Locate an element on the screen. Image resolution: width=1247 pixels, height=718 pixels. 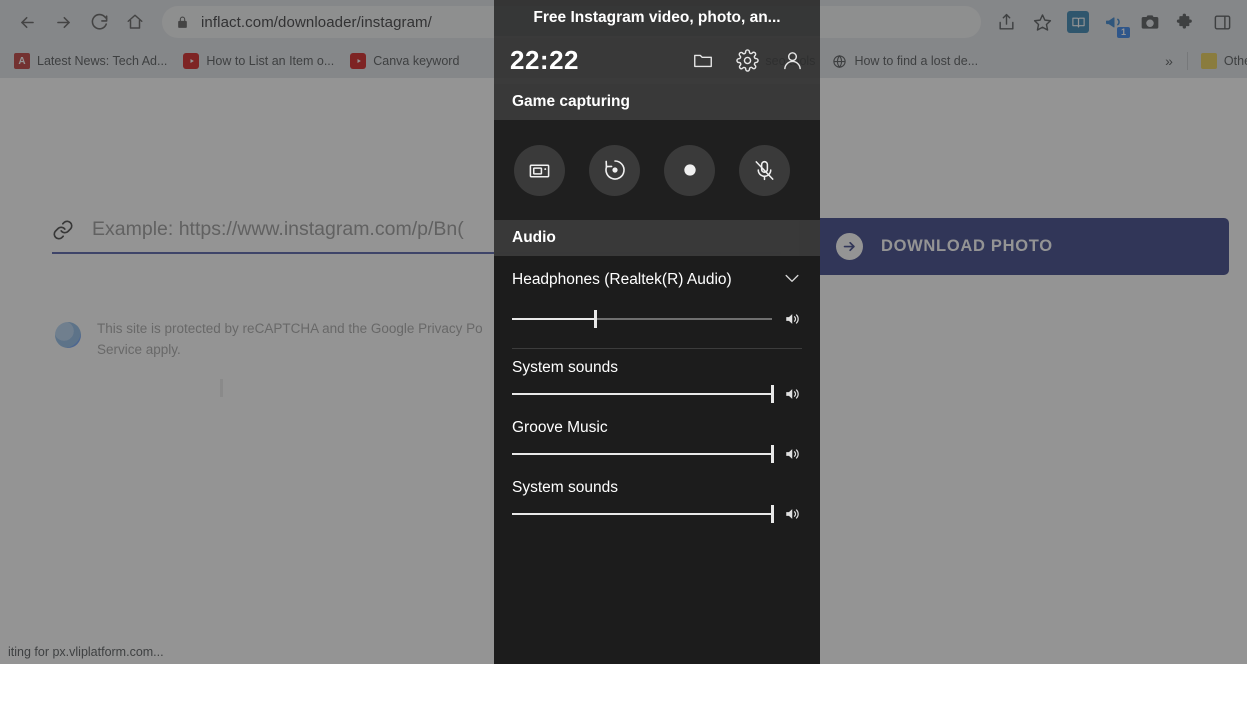
audio-device-selector: Headphones (Realtek(R) Audio) is located at coordinates (657, 280).